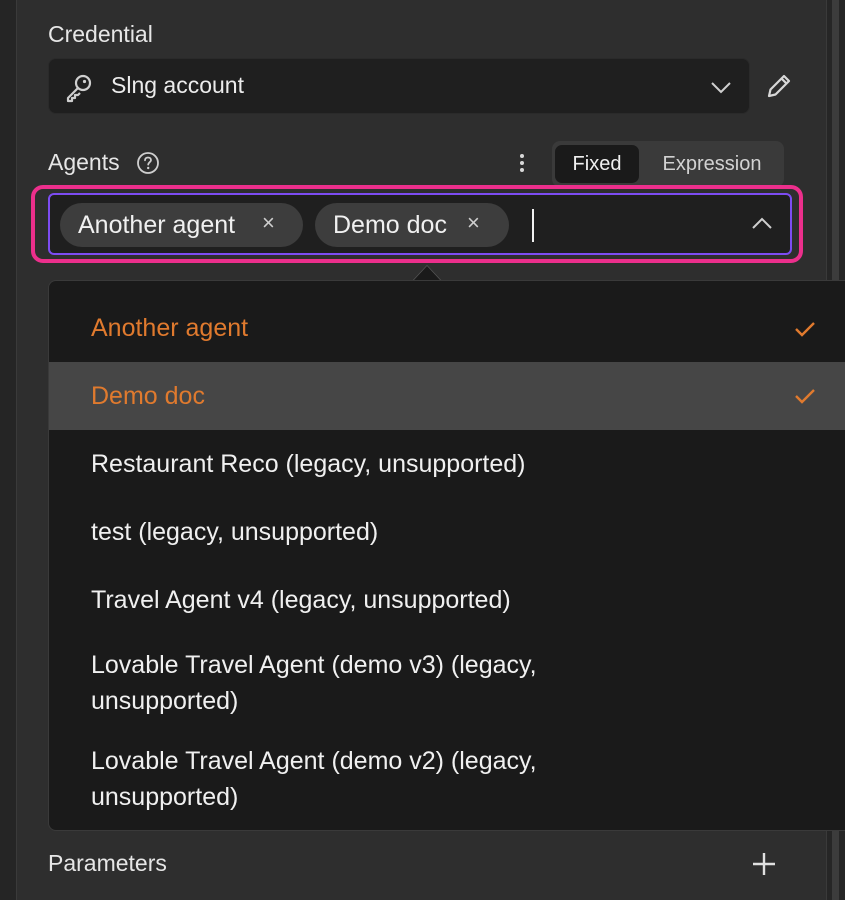  I want to click on agent-chip: Another agent ×, so click(181, 225).